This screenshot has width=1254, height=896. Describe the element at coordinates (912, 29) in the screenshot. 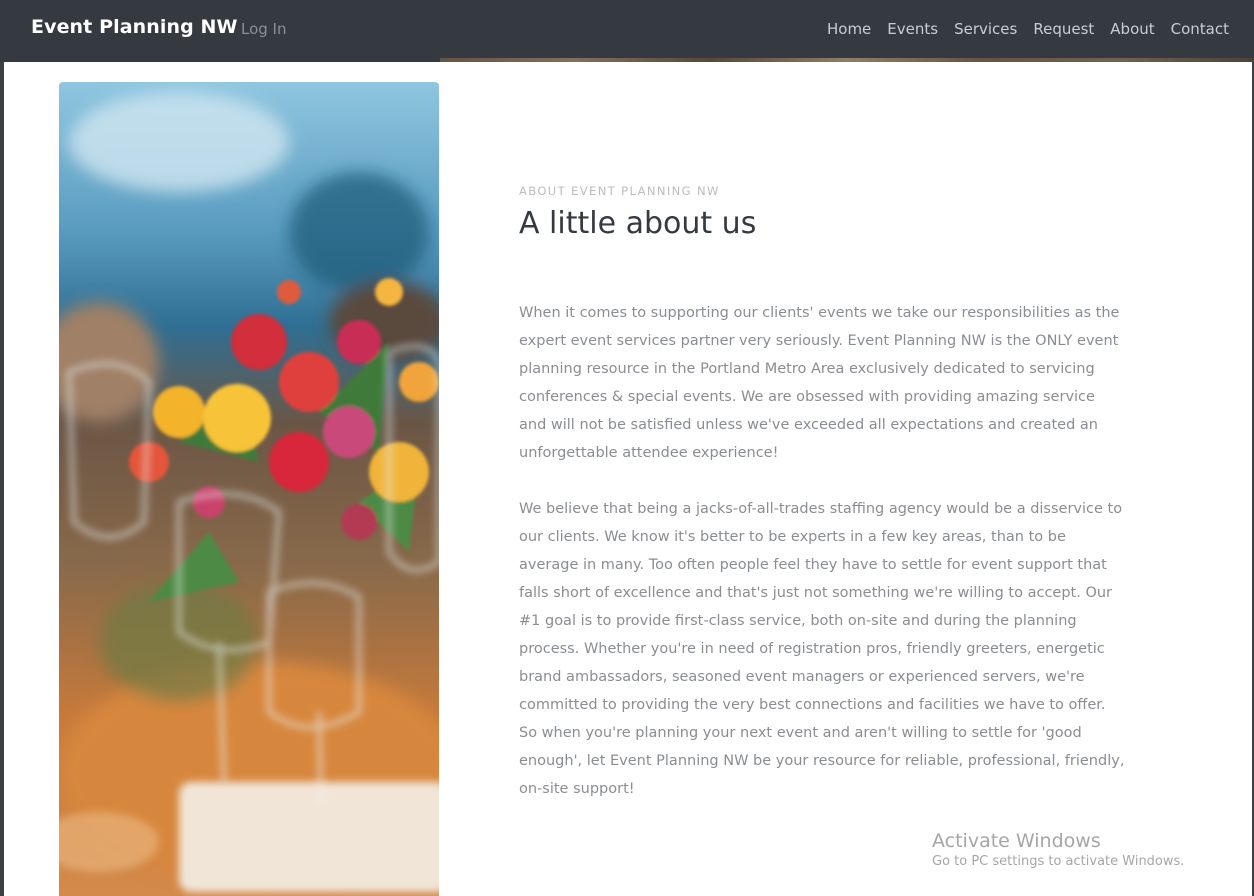

I see `nav-link-events: Events` at that location.